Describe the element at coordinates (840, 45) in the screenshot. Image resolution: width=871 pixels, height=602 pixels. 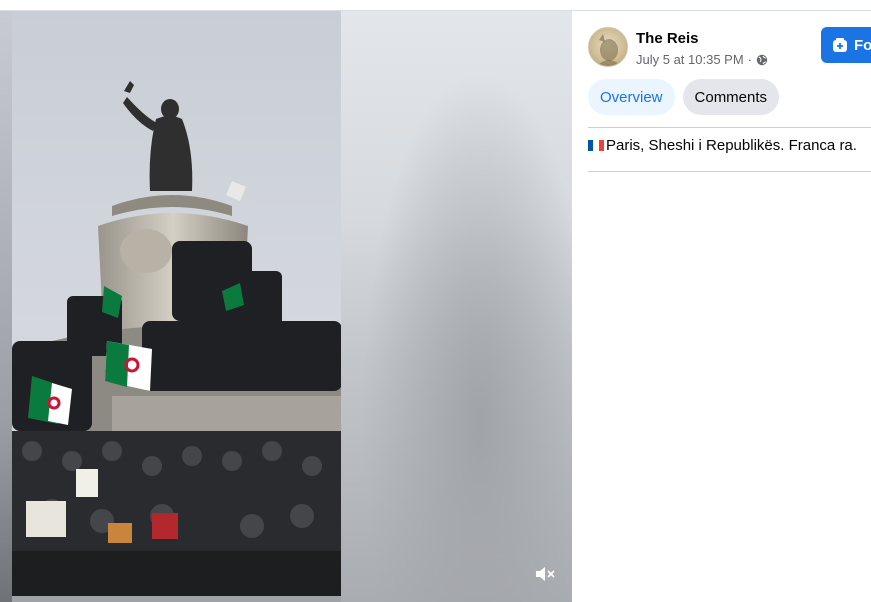
I see `follow-page-icon` at that location.